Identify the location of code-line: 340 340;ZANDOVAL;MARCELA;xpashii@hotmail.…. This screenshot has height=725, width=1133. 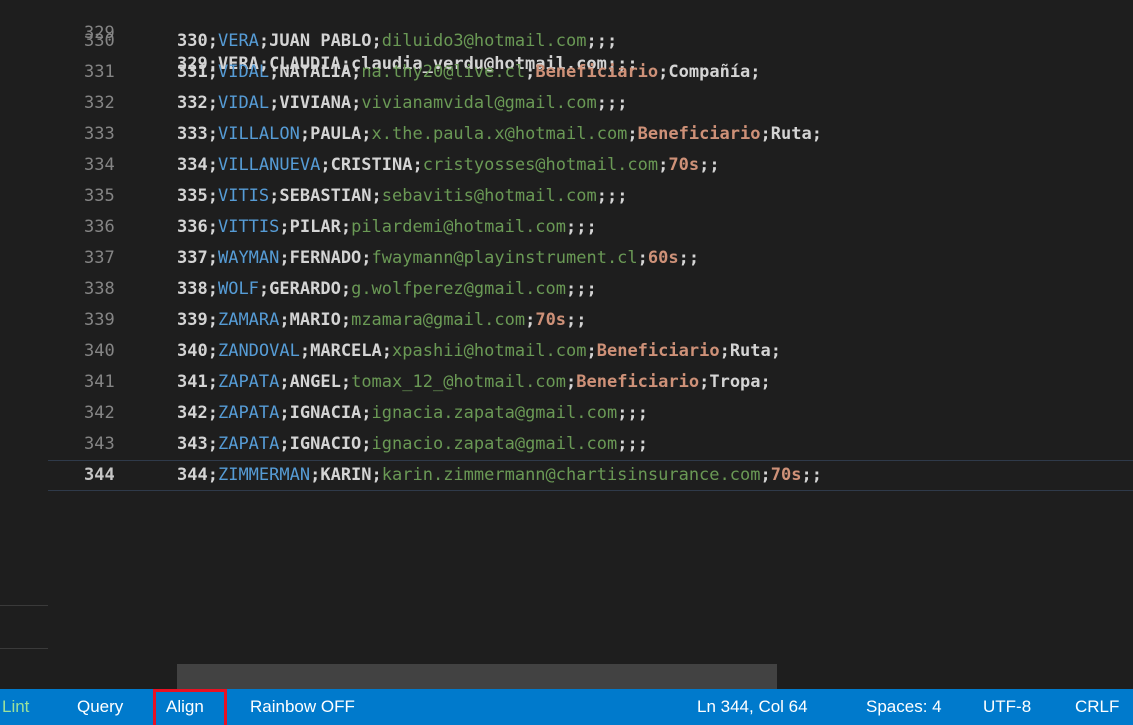
(566, 351).